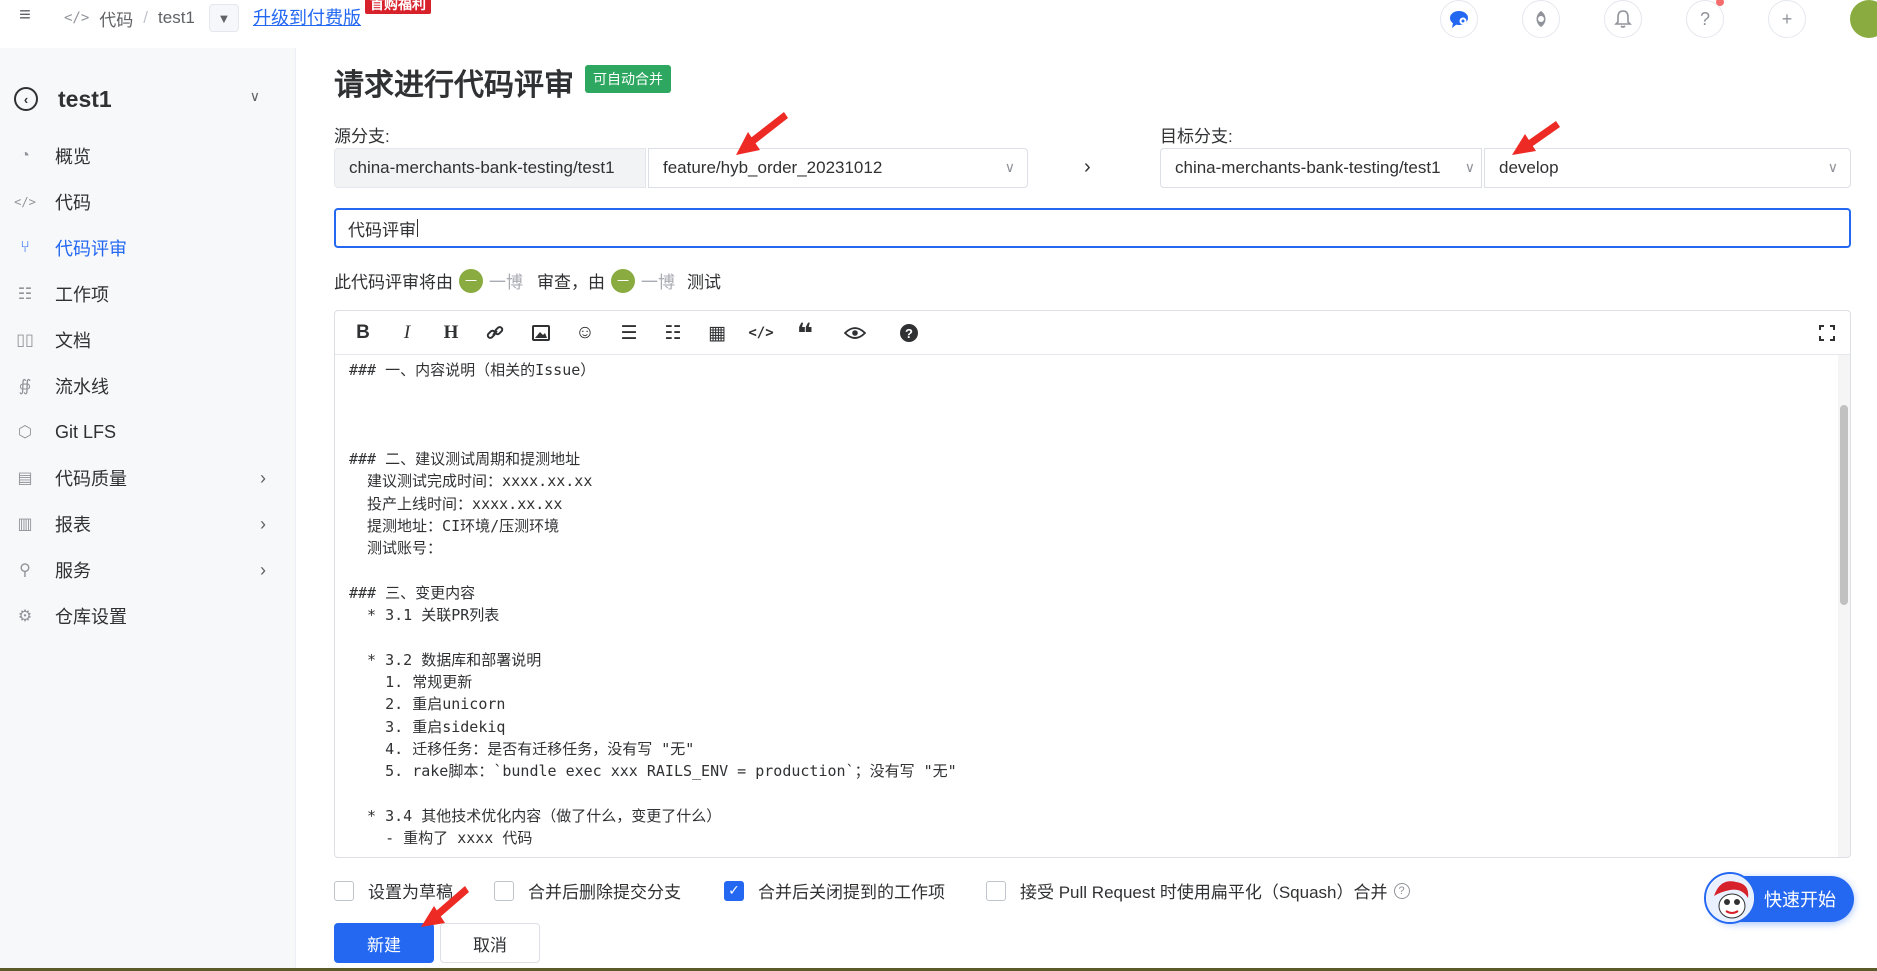  I want to click on back-icon: ‹, so click(26, 99).